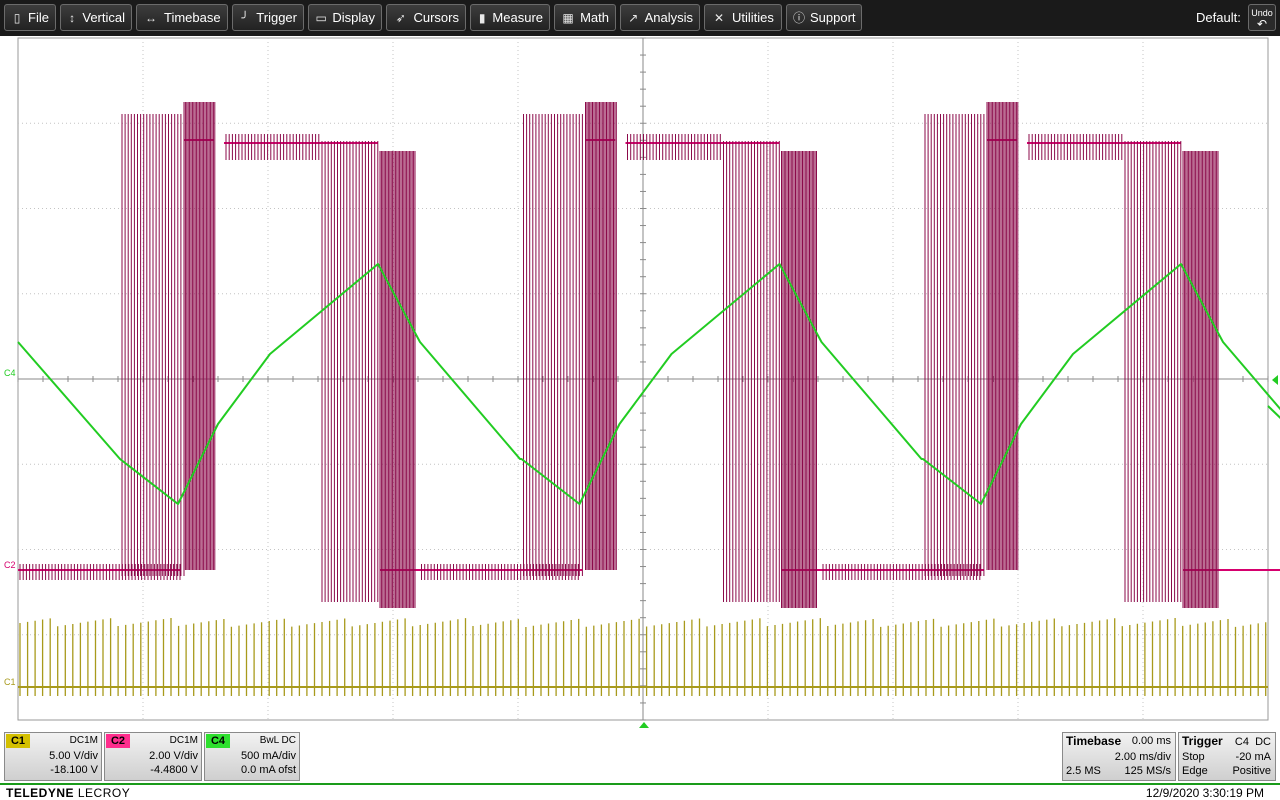 This screenshot has width=1280, height=800. What do you see at coordinates (30, 17) in the screenshot?
I see `file-menu-button: ▯ File` at bounding box center [30, 17].